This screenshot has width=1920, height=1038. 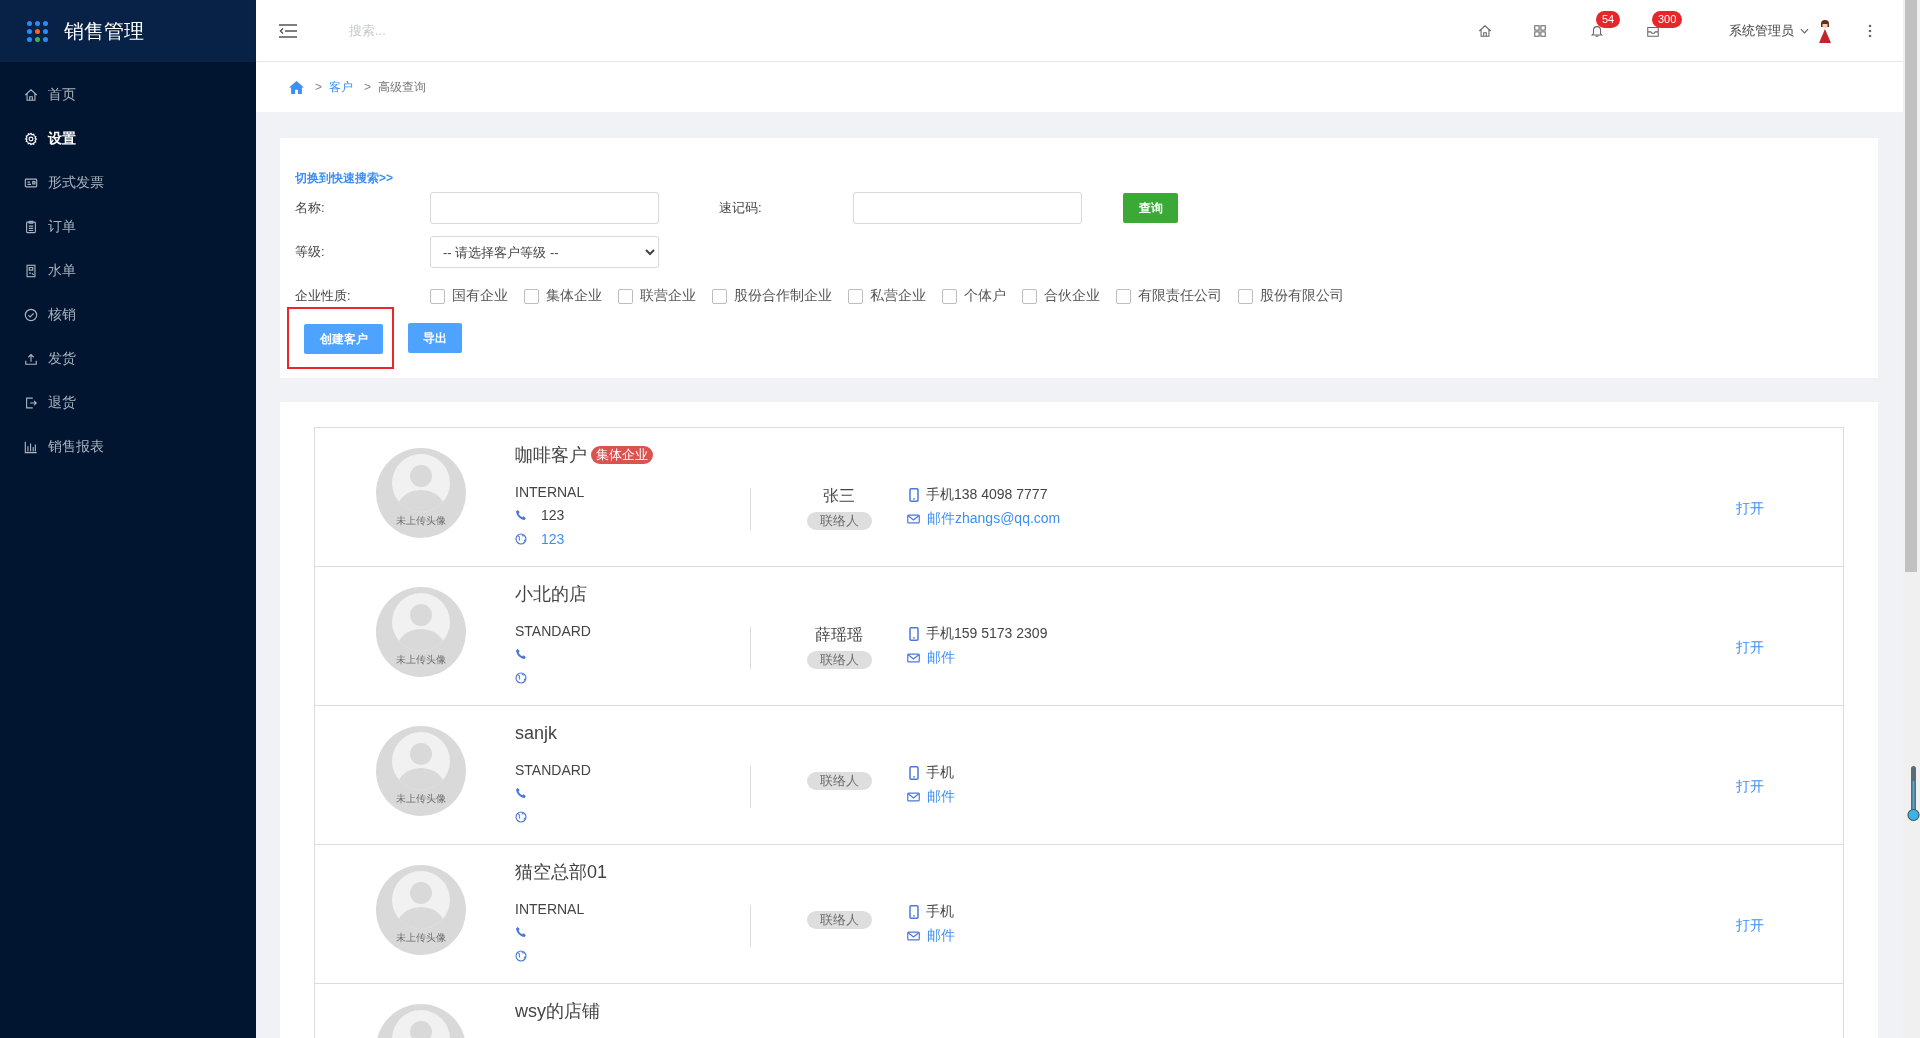 I want to click on checkbox-label: 有限责任公司, so click(x=1180, y=296).